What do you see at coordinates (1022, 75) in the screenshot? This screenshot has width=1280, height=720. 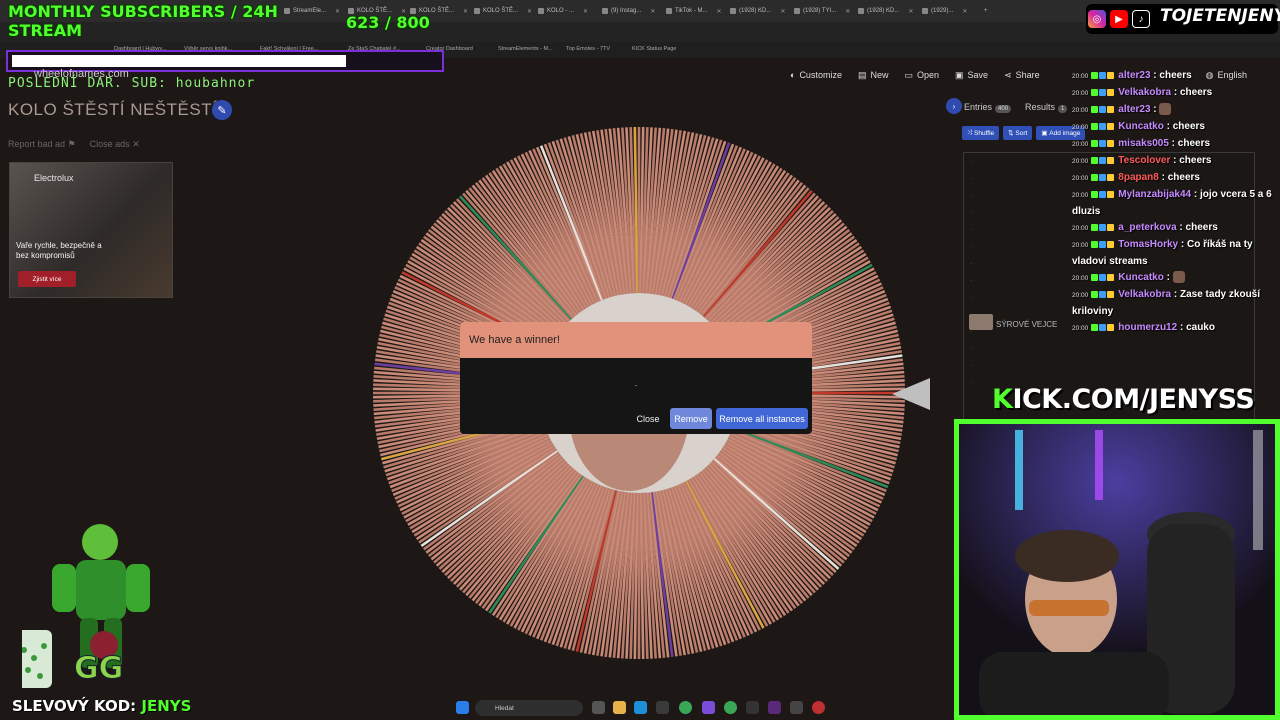 I see `toolbar-share-button: ⋖ Share` at bounding box center [1022, 75].